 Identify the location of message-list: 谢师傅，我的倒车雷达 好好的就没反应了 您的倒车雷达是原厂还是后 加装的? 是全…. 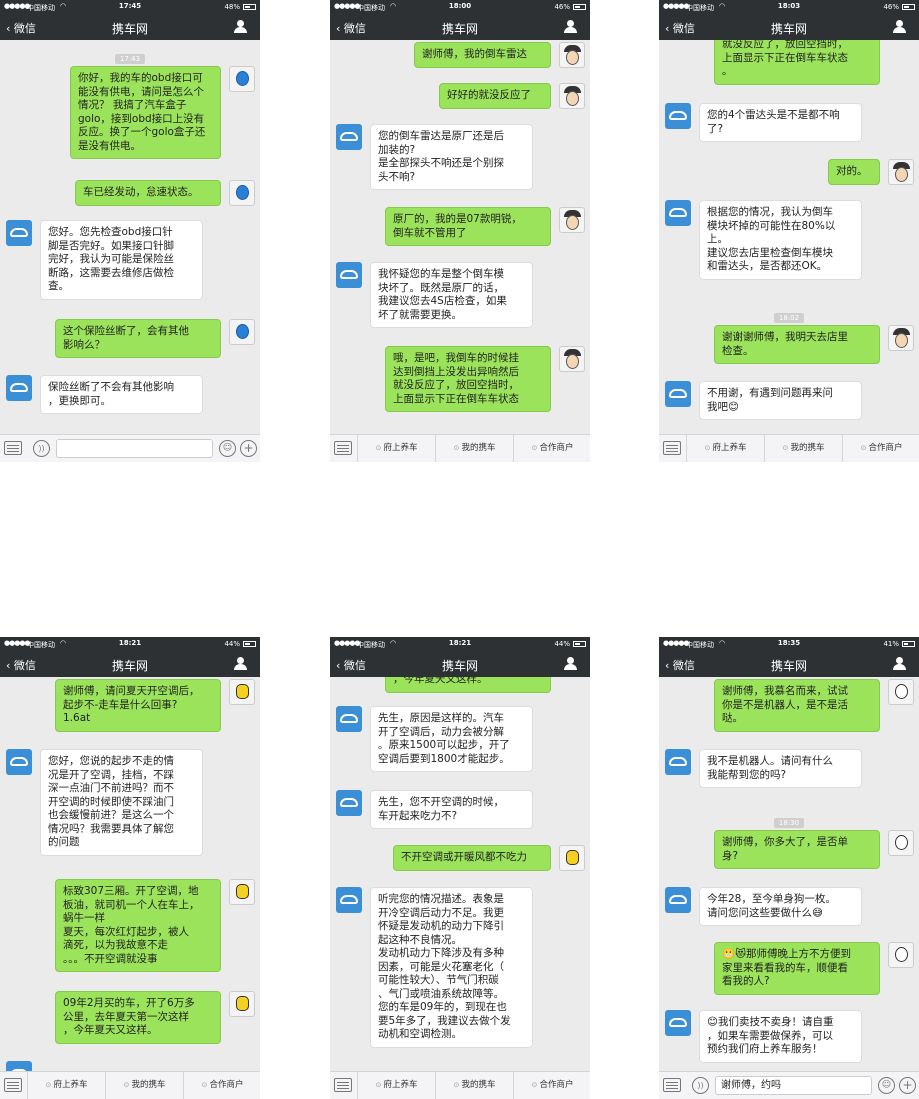
(460, 237).